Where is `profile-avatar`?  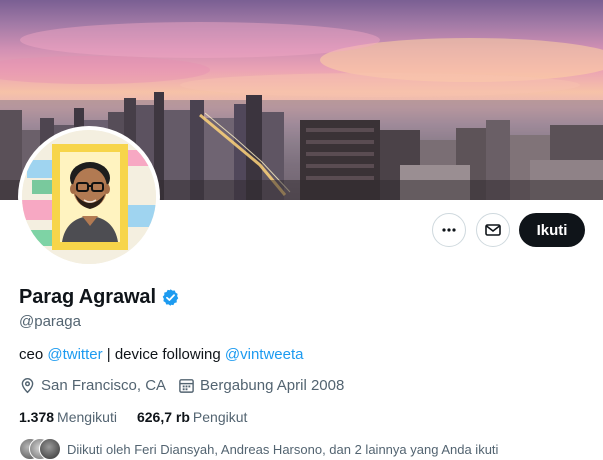 profile-avatar is located at coordinates (89, 197).